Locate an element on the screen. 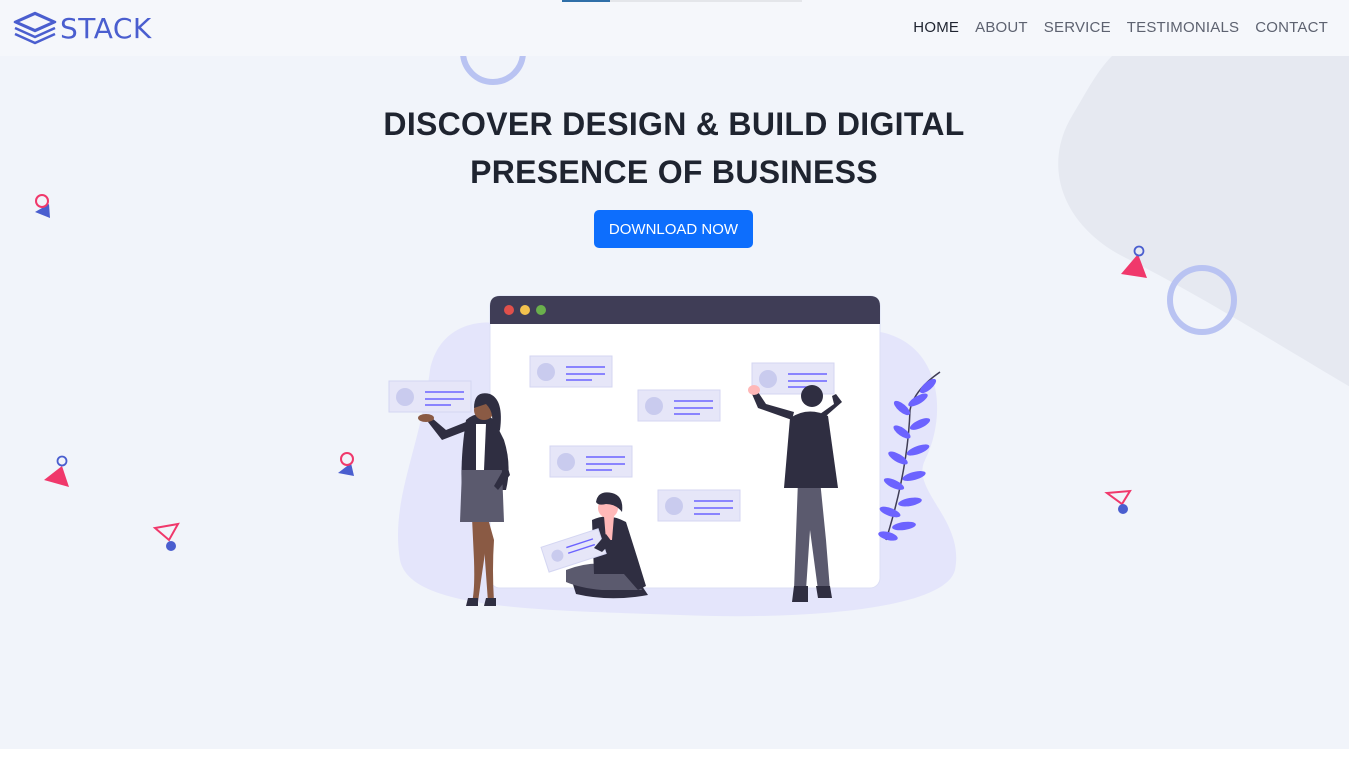  download-now-button: DOWNLOAD NOW is located at coordinates (673, 229).